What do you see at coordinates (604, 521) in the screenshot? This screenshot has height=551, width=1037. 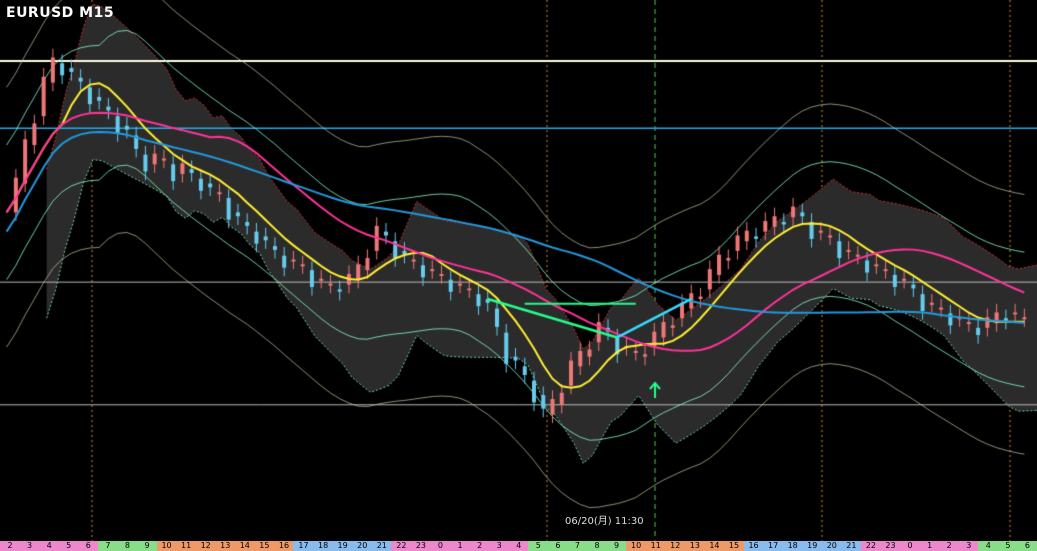 I see `crosshair-time-label: 06/20(月) 11:30` at bounding box center [604, 521].